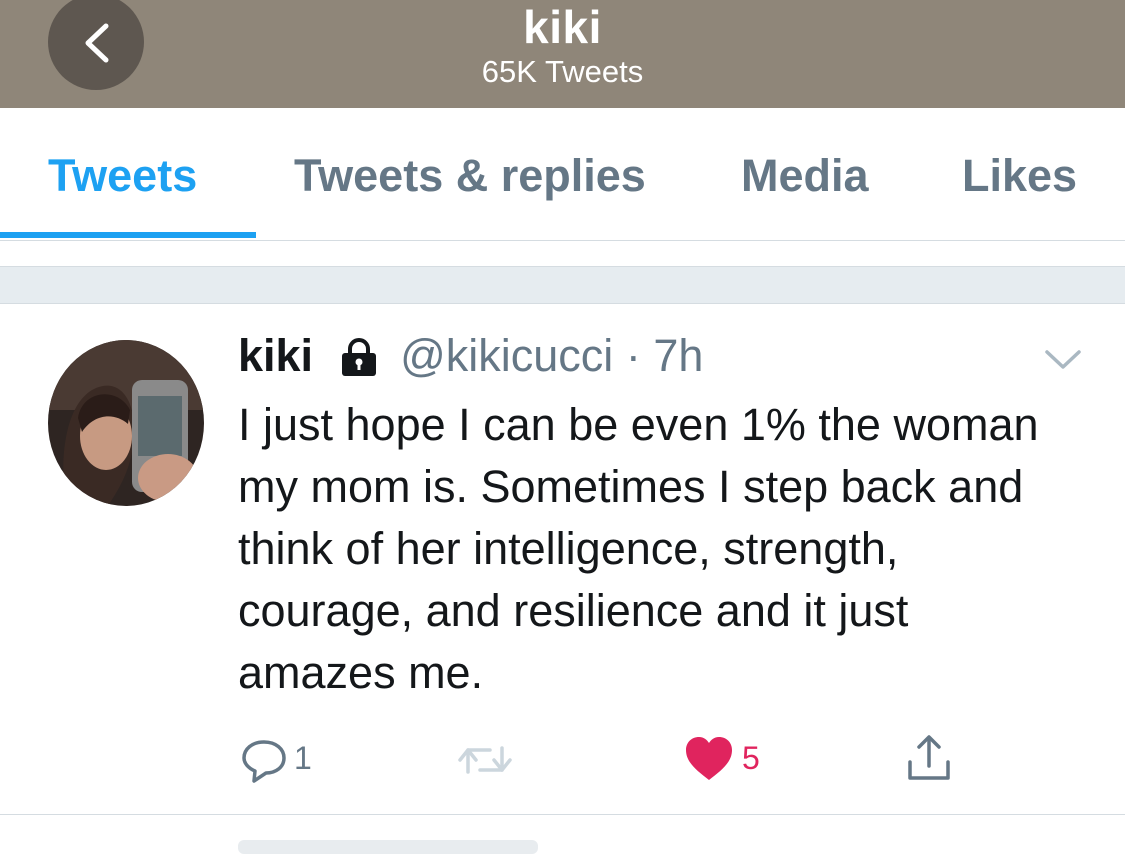 The width and height of the screenshot is (1125, 854). Describe the element at coordinates (751, 758) in the screenshot. I see `like-count: 5` at that location.